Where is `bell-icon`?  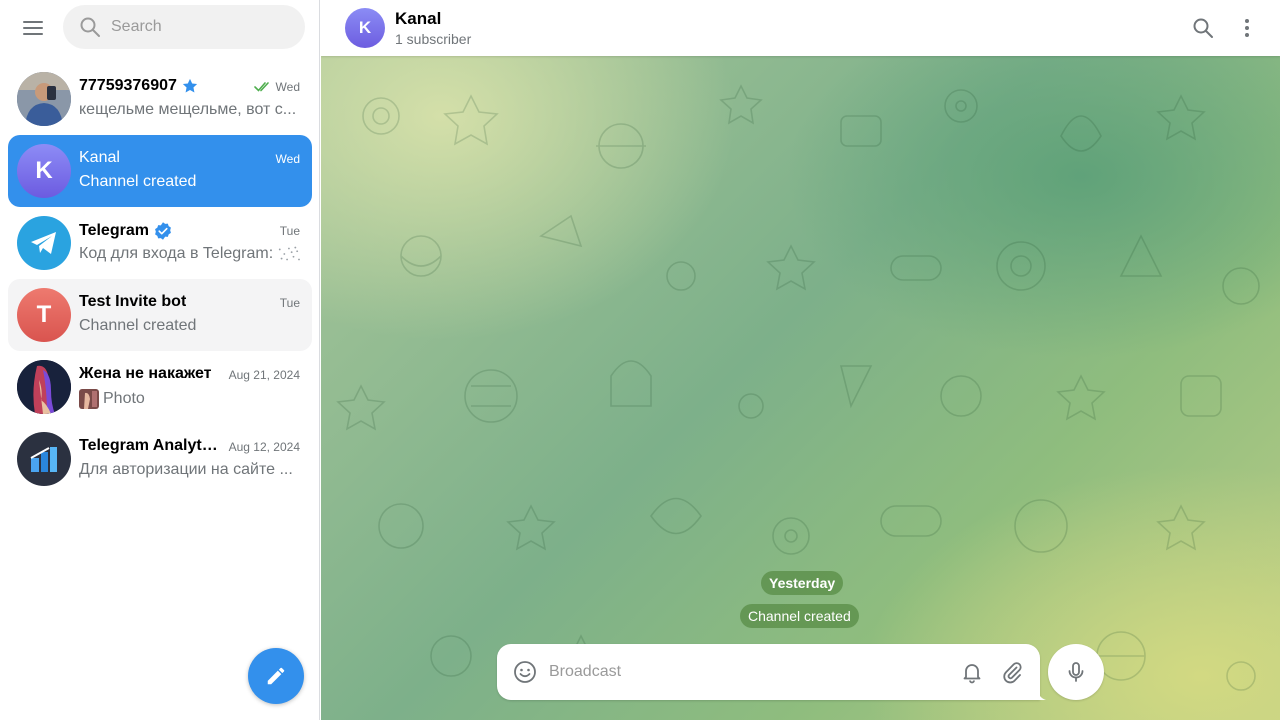
bell-icon is located at coordinates (972, 674).